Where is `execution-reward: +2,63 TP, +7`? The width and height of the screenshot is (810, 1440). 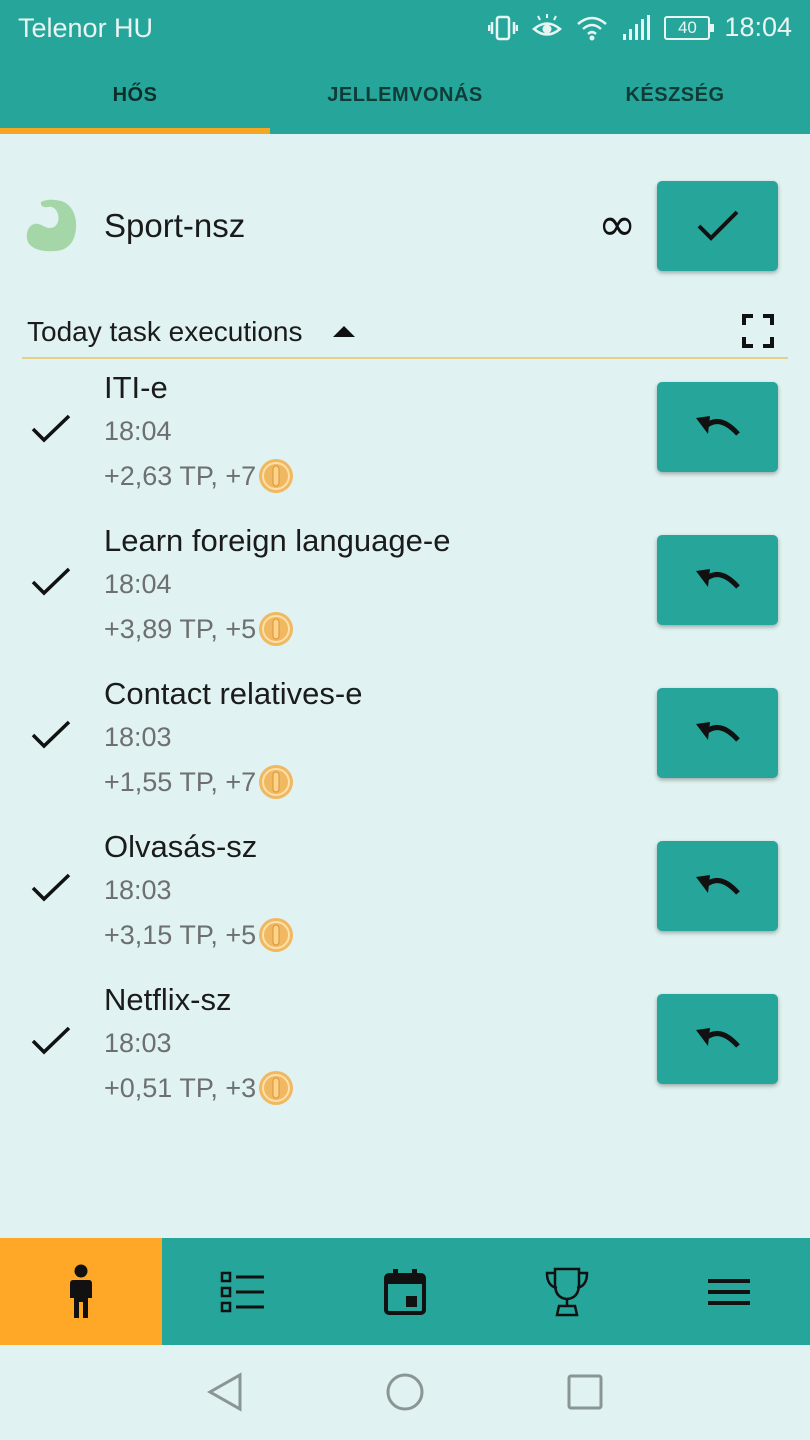 execution-reward: +2,63 TP, +7 is located at coordinates (199, 476).